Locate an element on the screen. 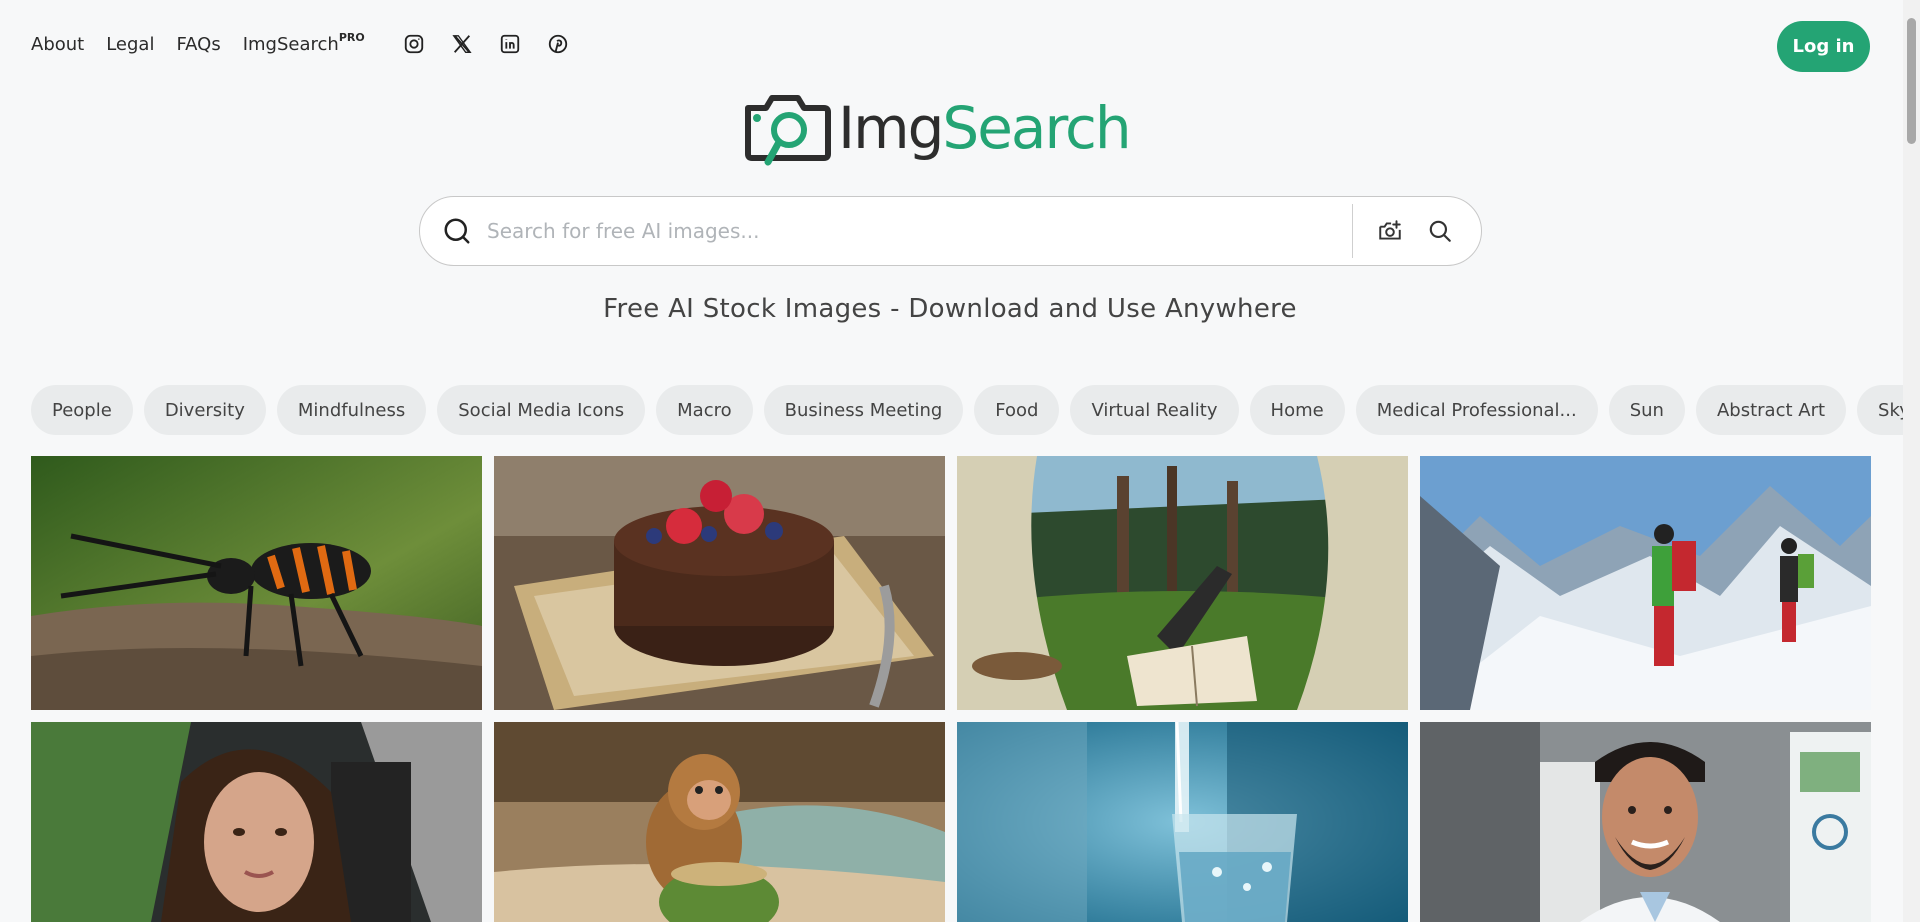  logo-wordmark: ImgSearch is located at coordinates (985, 128).